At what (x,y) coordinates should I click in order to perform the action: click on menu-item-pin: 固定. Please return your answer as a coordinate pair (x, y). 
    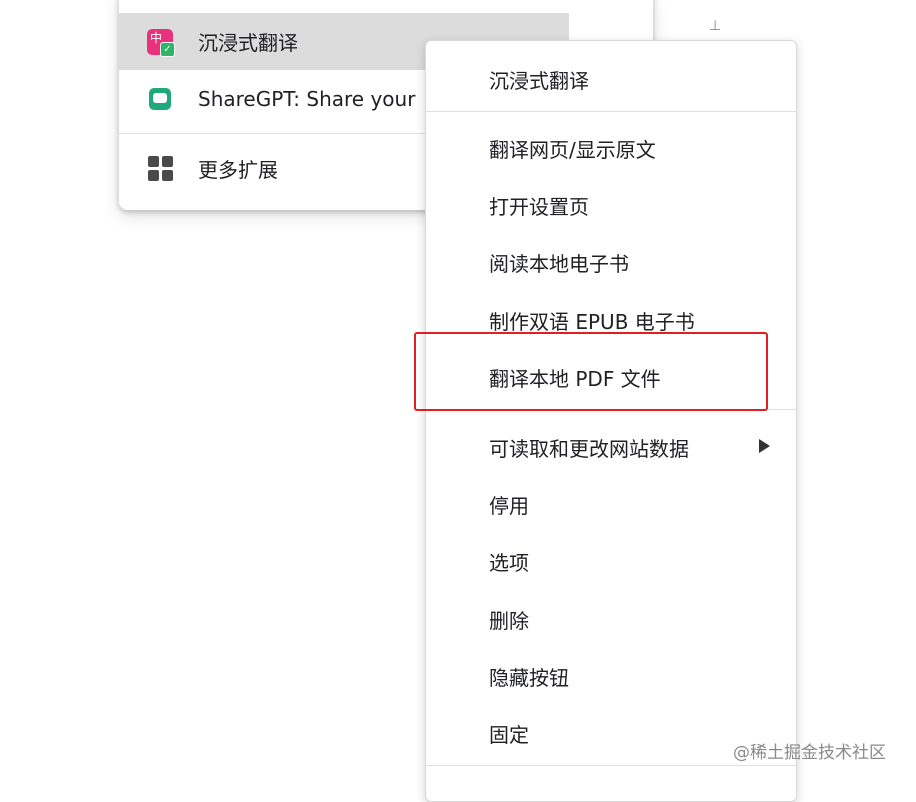
    Looking at the image, I should click on (509, 733).